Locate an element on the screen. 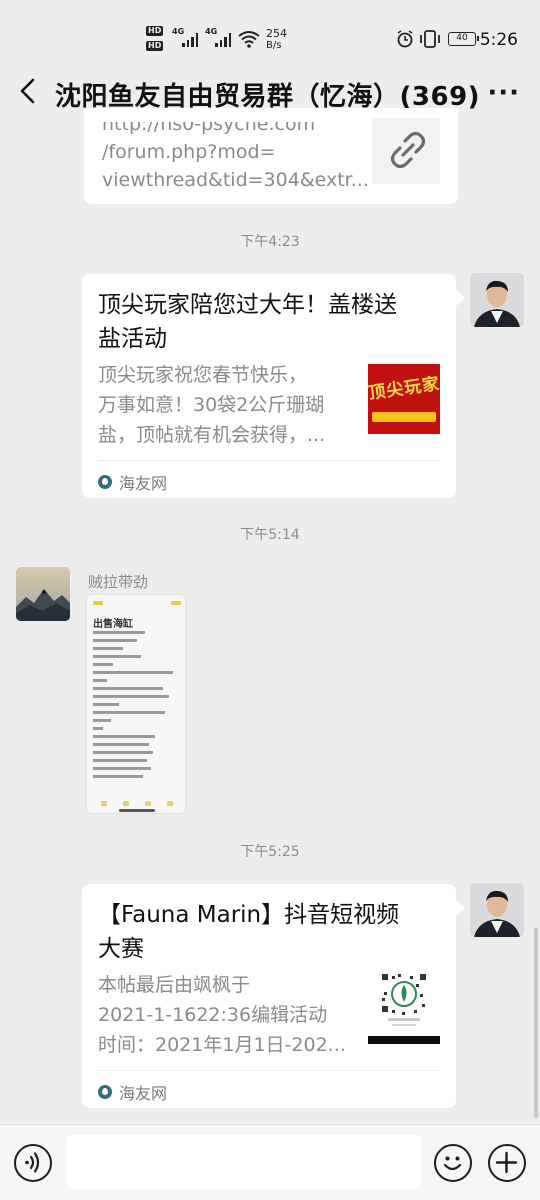 The width and height of the screenshot is (540, 1200). wifi-icon is located at coordinates (249, 39).